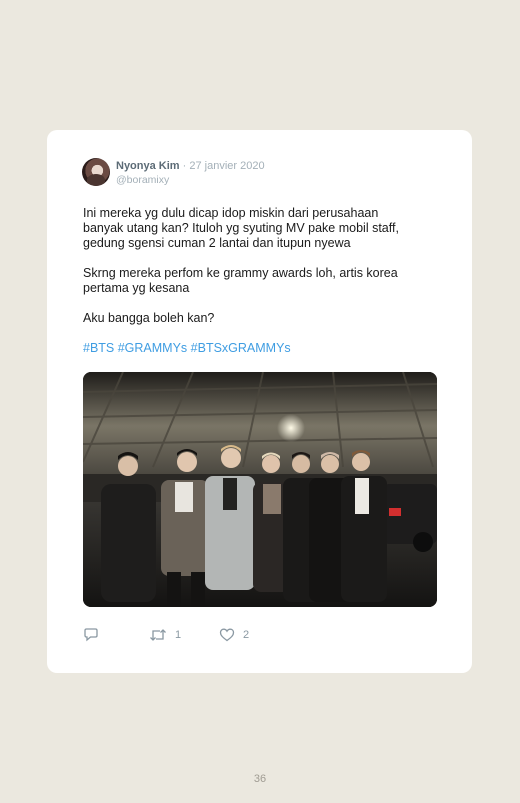 This screenshot has width=520, height=803. What do you see at coordinates (255, 348) in the screenshot?
I see `hashtag-links: #BTS #GRAMMYs #BTSxGRAMMYs` at bounding box center [255, 348].